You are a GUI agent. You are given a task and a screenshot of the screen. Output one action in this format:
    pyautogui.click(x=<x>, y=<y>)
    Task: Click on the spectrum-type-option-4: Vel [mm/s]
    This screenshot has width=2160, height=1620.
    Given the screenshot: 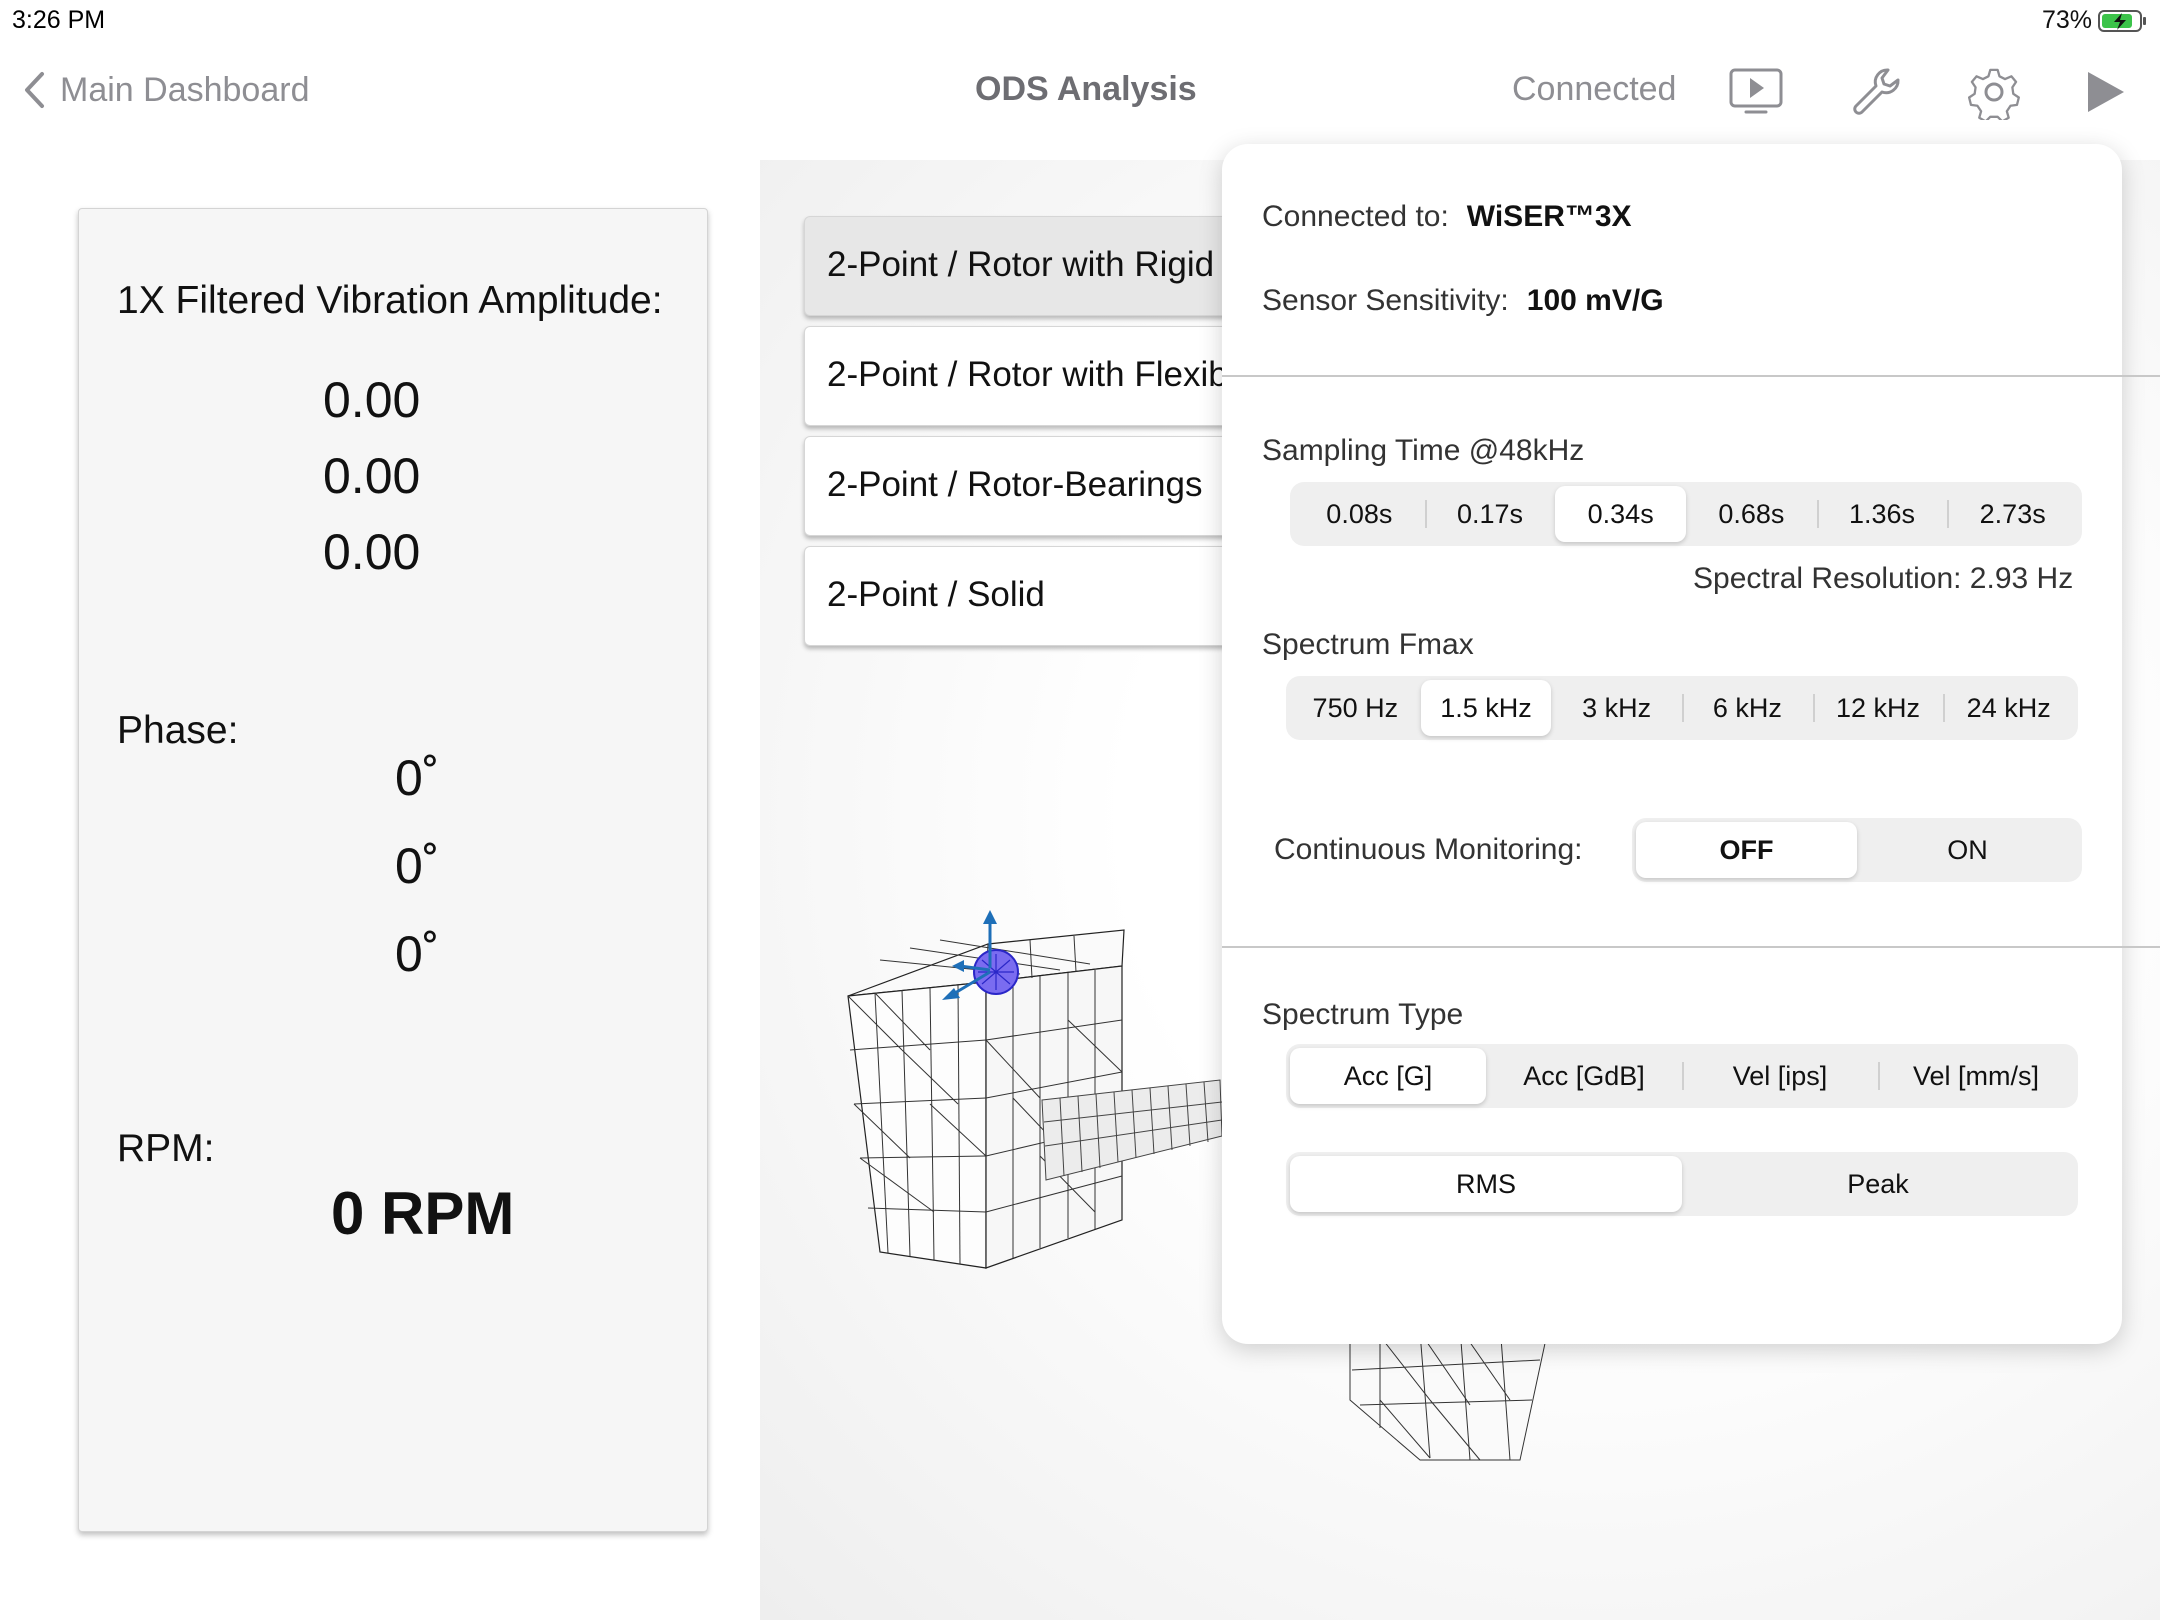 What is the action you would take?
    pyautogui.click(x=1976, y=1076)
    